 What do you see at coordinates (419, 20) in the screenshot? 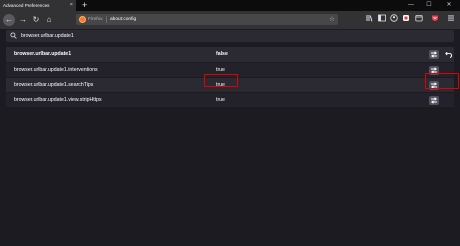
I see `container-icon` at bounding box center [419, 20].